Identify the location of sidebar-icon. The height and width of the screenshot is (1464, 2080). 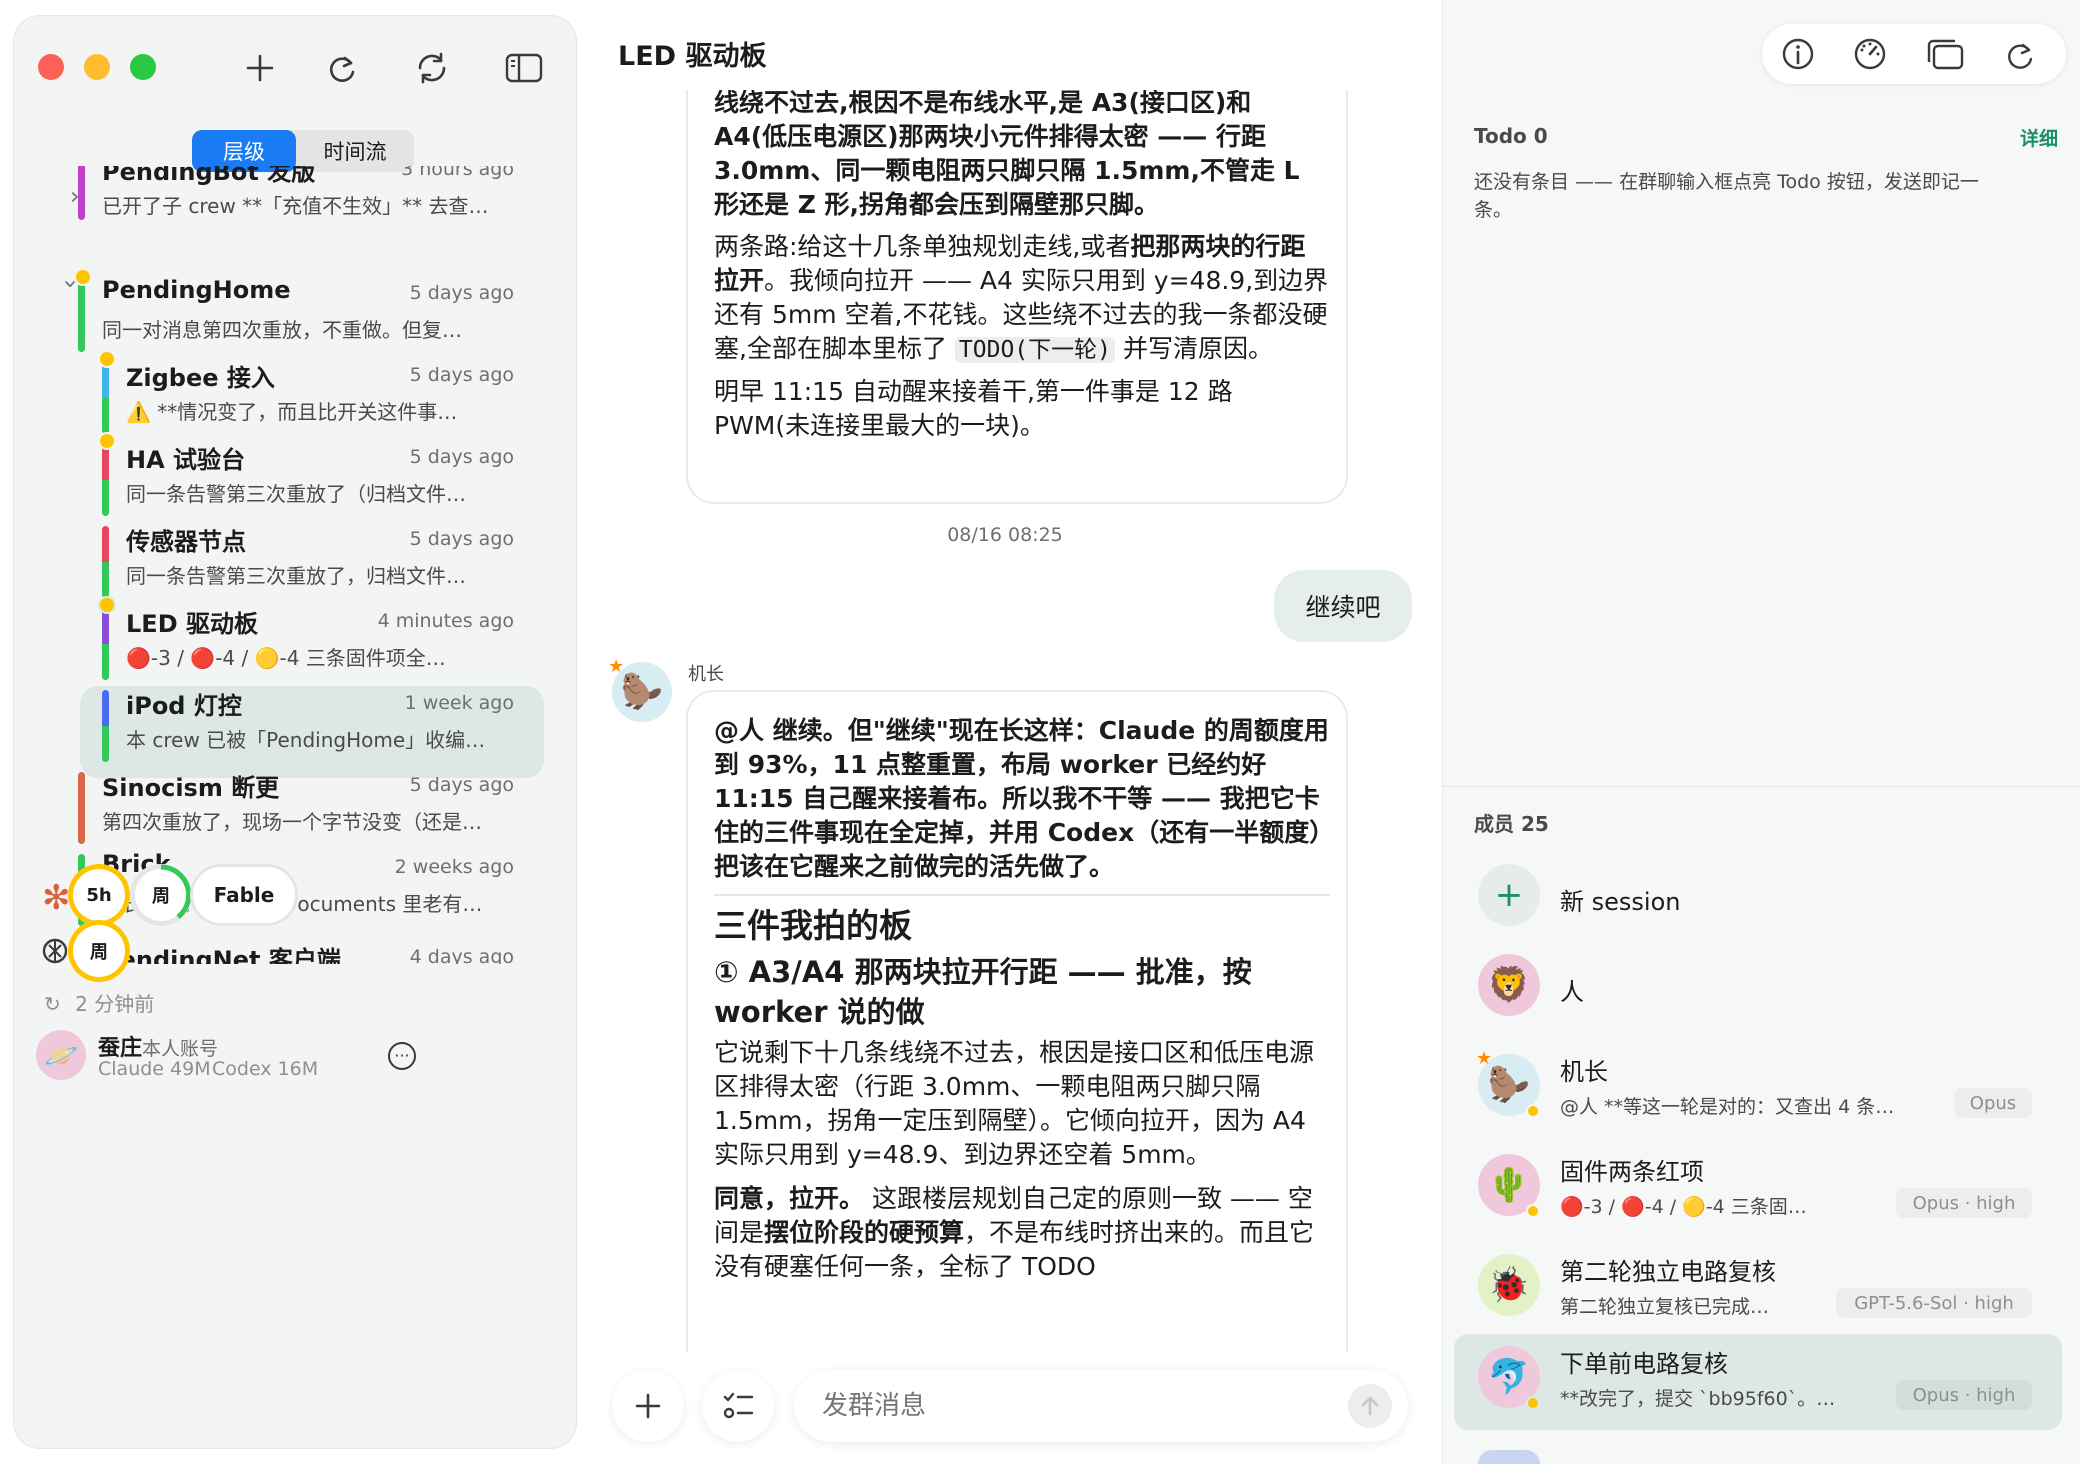
(524, 68).